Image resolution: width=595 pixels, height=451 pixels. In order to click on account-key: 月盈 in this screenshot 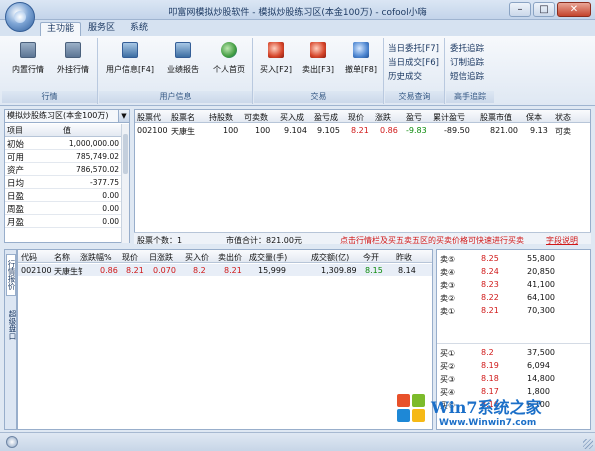, I will do `click(16, 223)`.